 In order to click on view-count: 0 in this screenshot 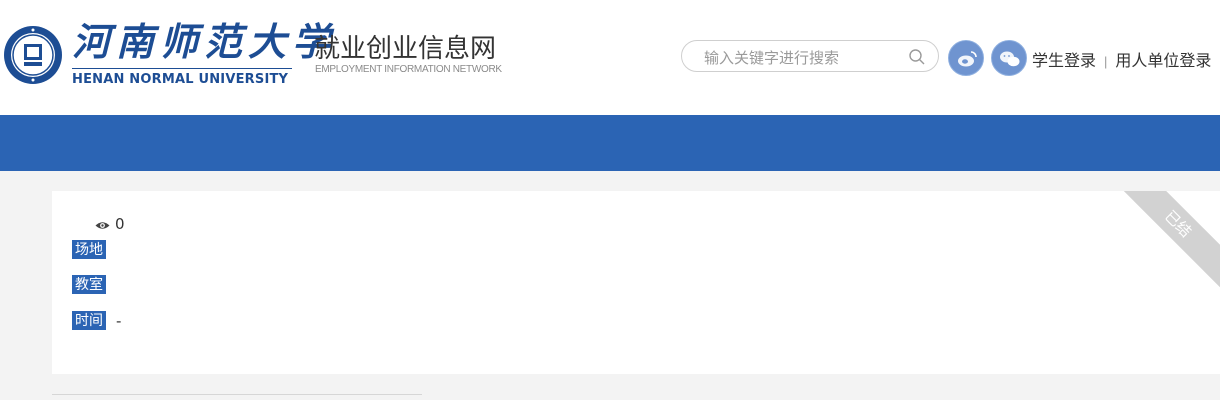, I will do `click(110, 224)`.